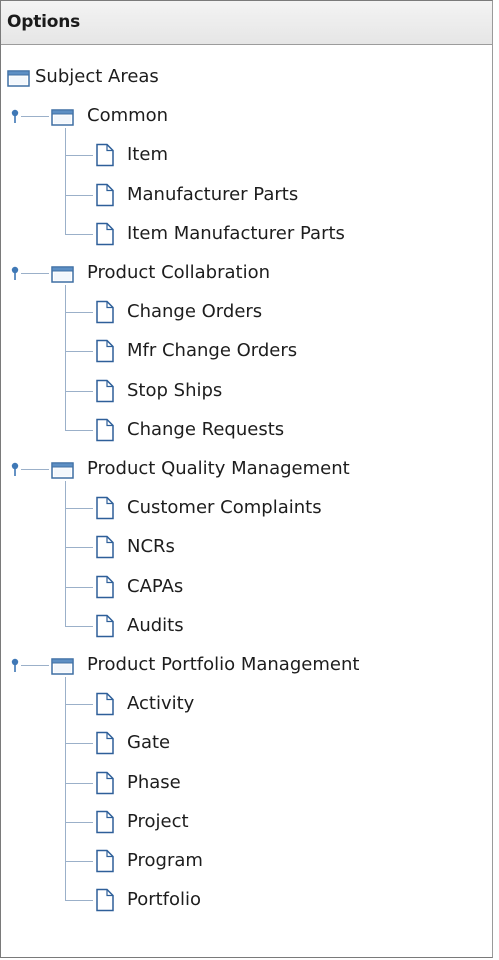 The width and height of the screenshot is (499, 960). I want to click on tree-group-node: Common, so click(246, 116).